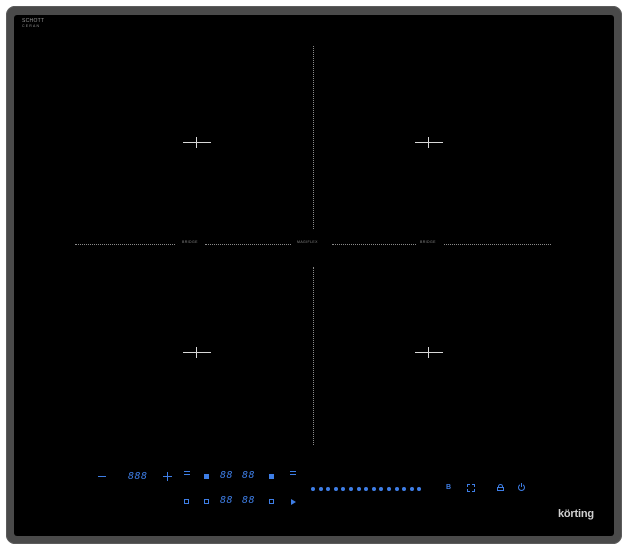 The width and height of the screenshot is (629, 550). I want to click on zone-divider-vertical-bottom, so click(313, 356).